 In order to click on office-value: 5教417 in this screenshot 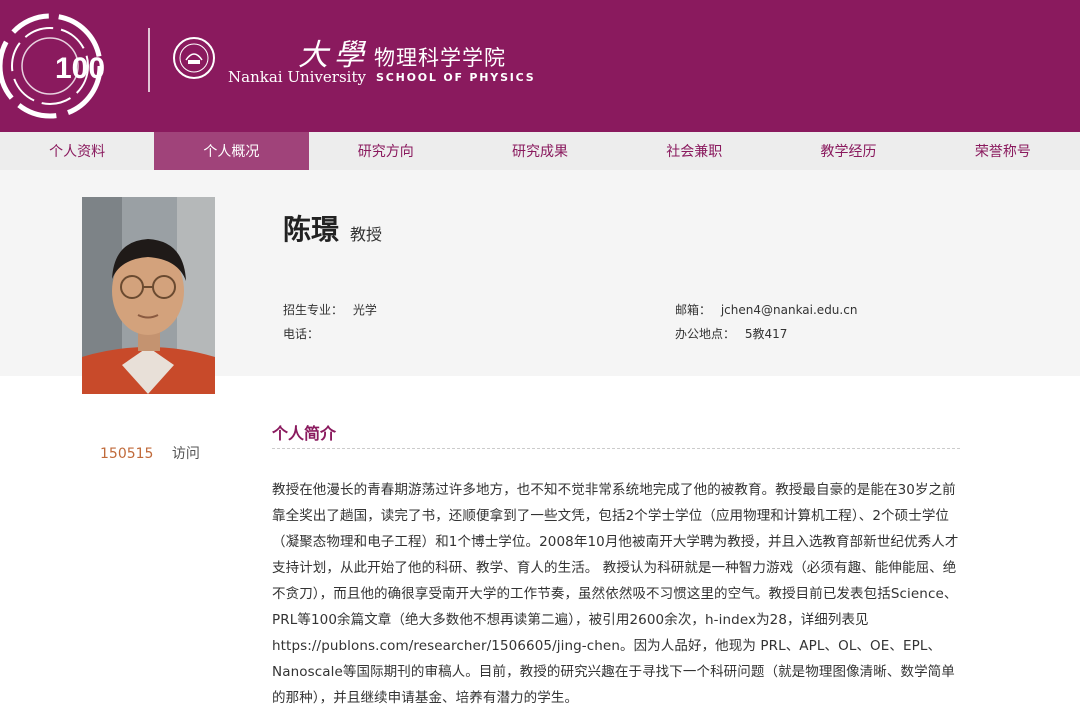, I will do `click(766, 334)`.